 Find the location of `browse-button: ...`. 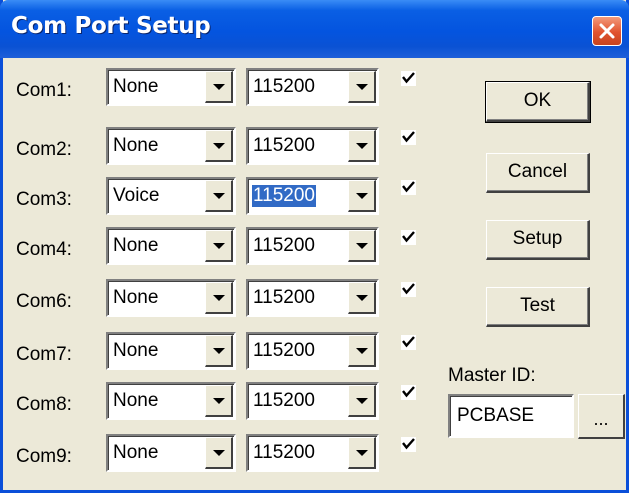

browse-button: ... is located at coordinates (601, 416).